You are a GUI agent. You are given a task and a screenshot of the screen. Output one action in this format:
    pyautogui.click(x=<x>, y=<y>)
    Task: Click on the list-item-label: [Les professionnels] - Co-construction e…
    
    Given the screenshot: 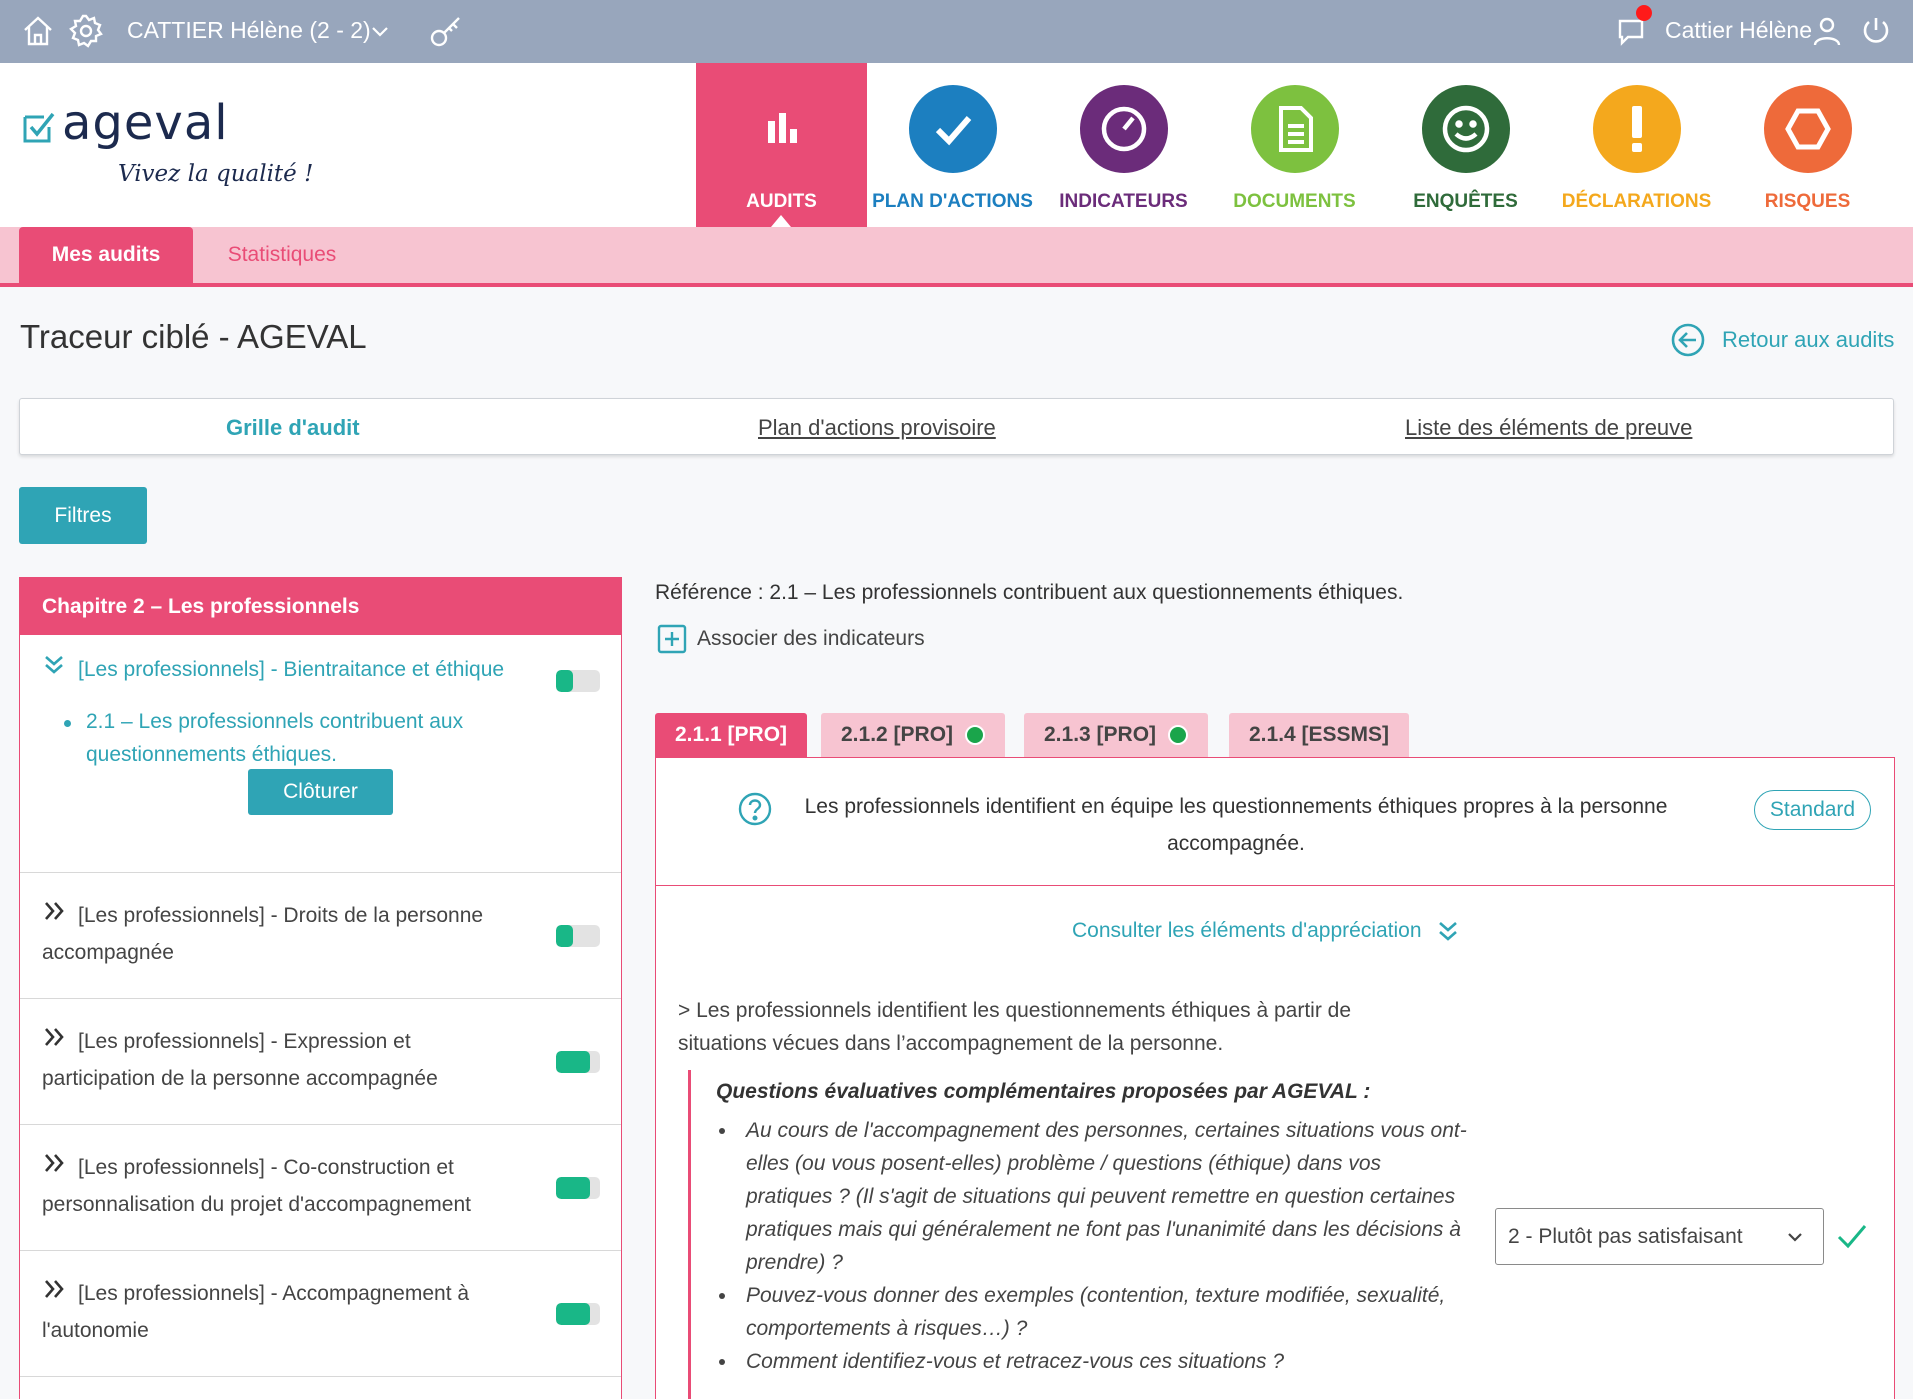 What is the action you would take?
    pyautogui.click(x=256, y=1186)
    